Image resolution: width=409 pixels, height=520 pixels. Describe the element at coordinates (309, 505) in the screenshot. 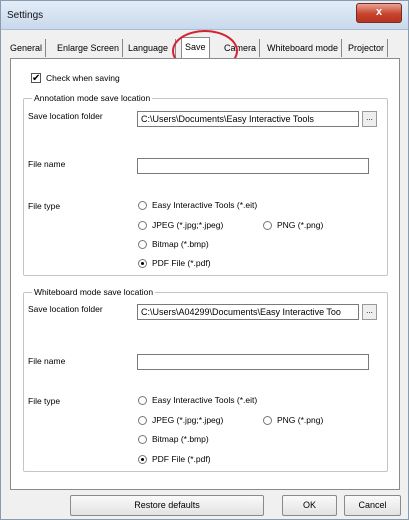

I see `ok-button: OK` at that location.